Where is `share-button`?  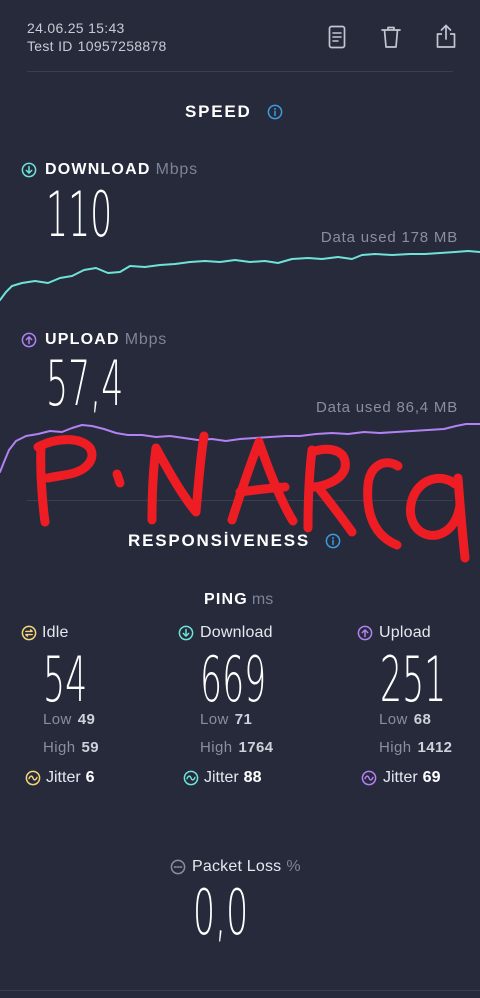
share-button is located at coordinates (446, 36).